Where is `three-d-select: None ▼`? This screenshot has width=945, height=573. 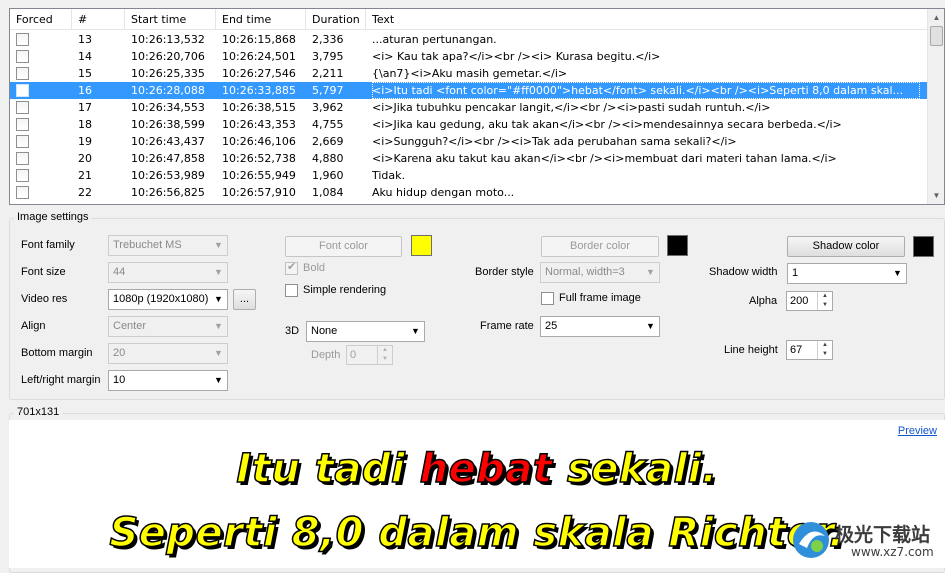
three-d-select: None ▼ is located at coordinates (365, 331).